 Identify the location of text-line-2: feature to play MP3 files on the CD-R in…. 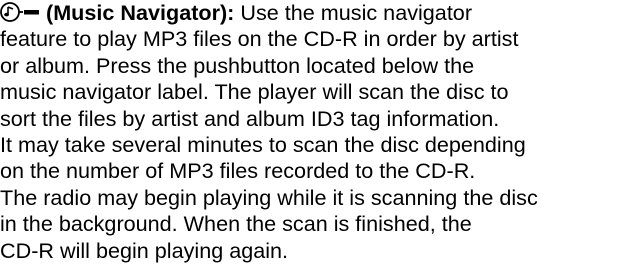
(259, 39).